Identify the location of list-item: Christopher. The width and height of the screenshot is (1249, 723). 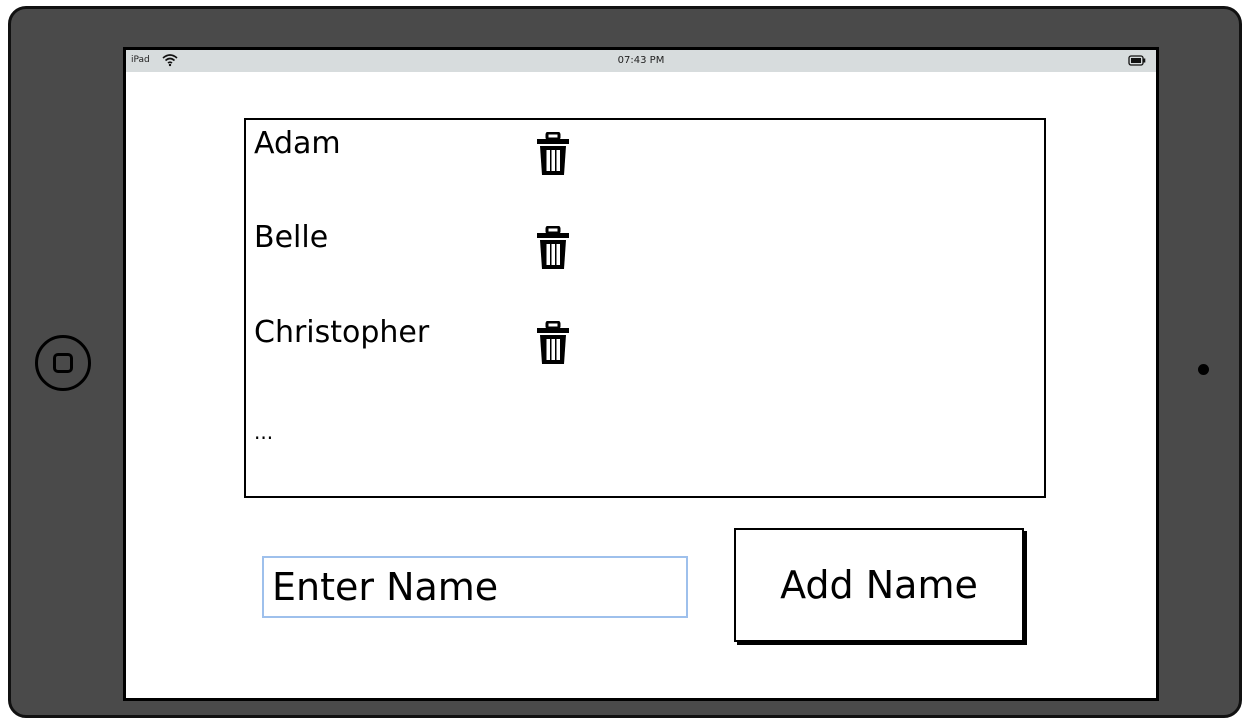
(504, 339).